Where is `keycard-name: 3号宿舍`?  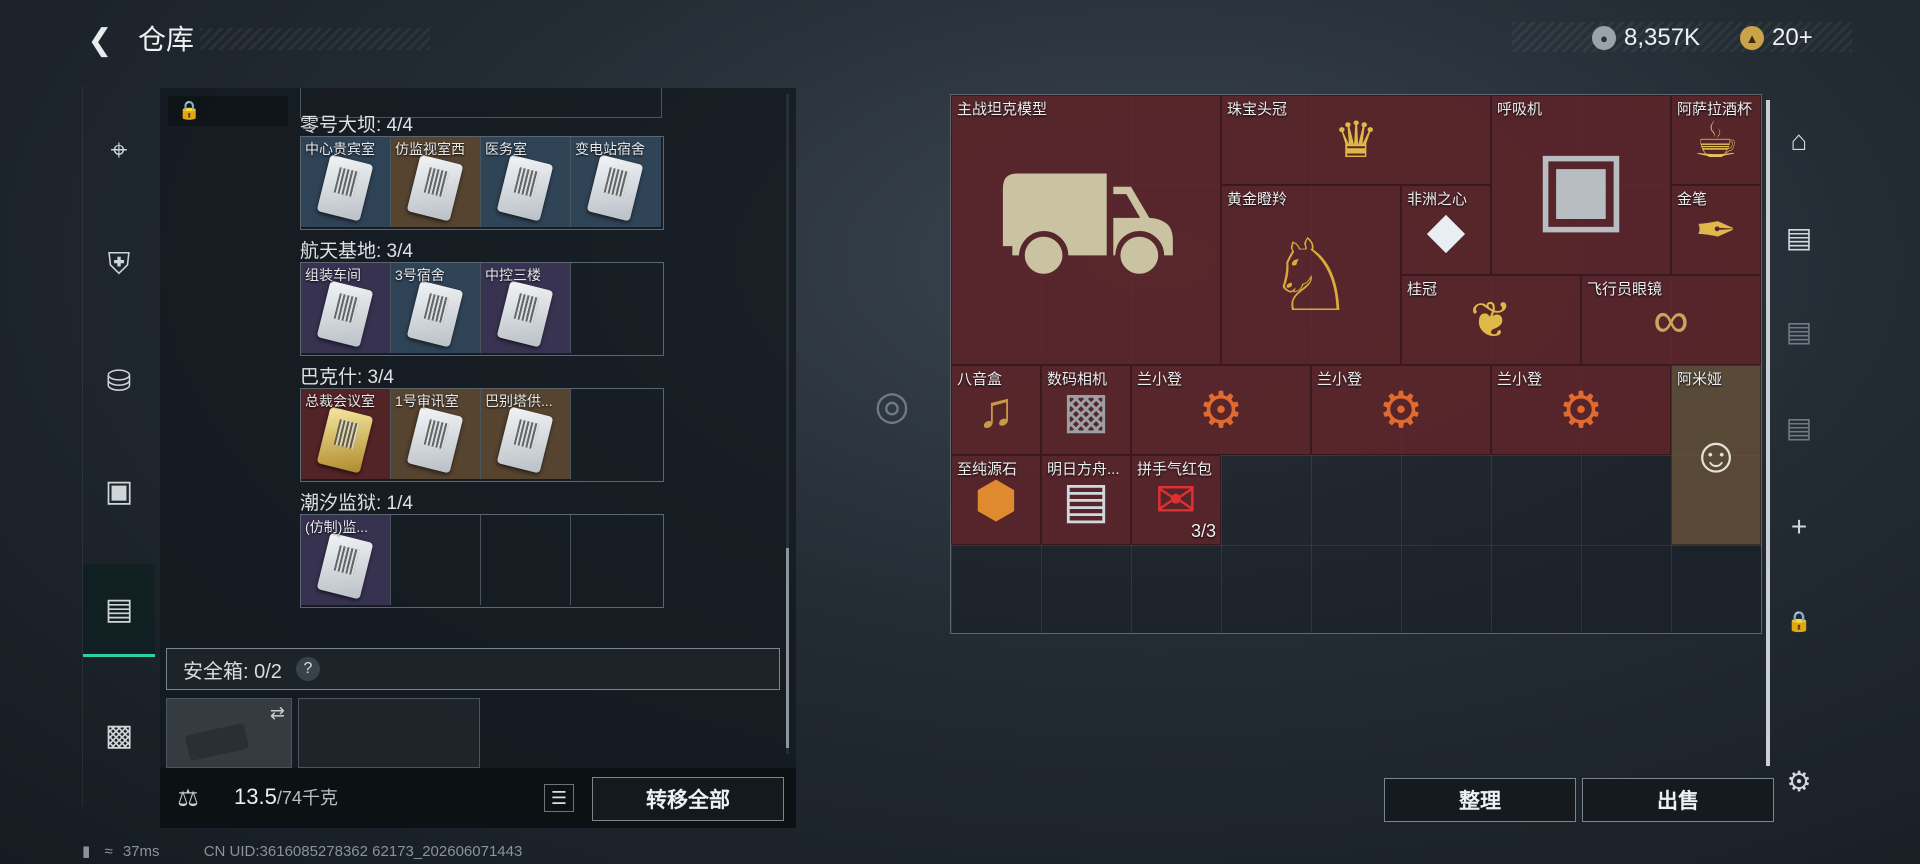
keycard-name: 3号宿舍 is located at coordinates (420, 275).